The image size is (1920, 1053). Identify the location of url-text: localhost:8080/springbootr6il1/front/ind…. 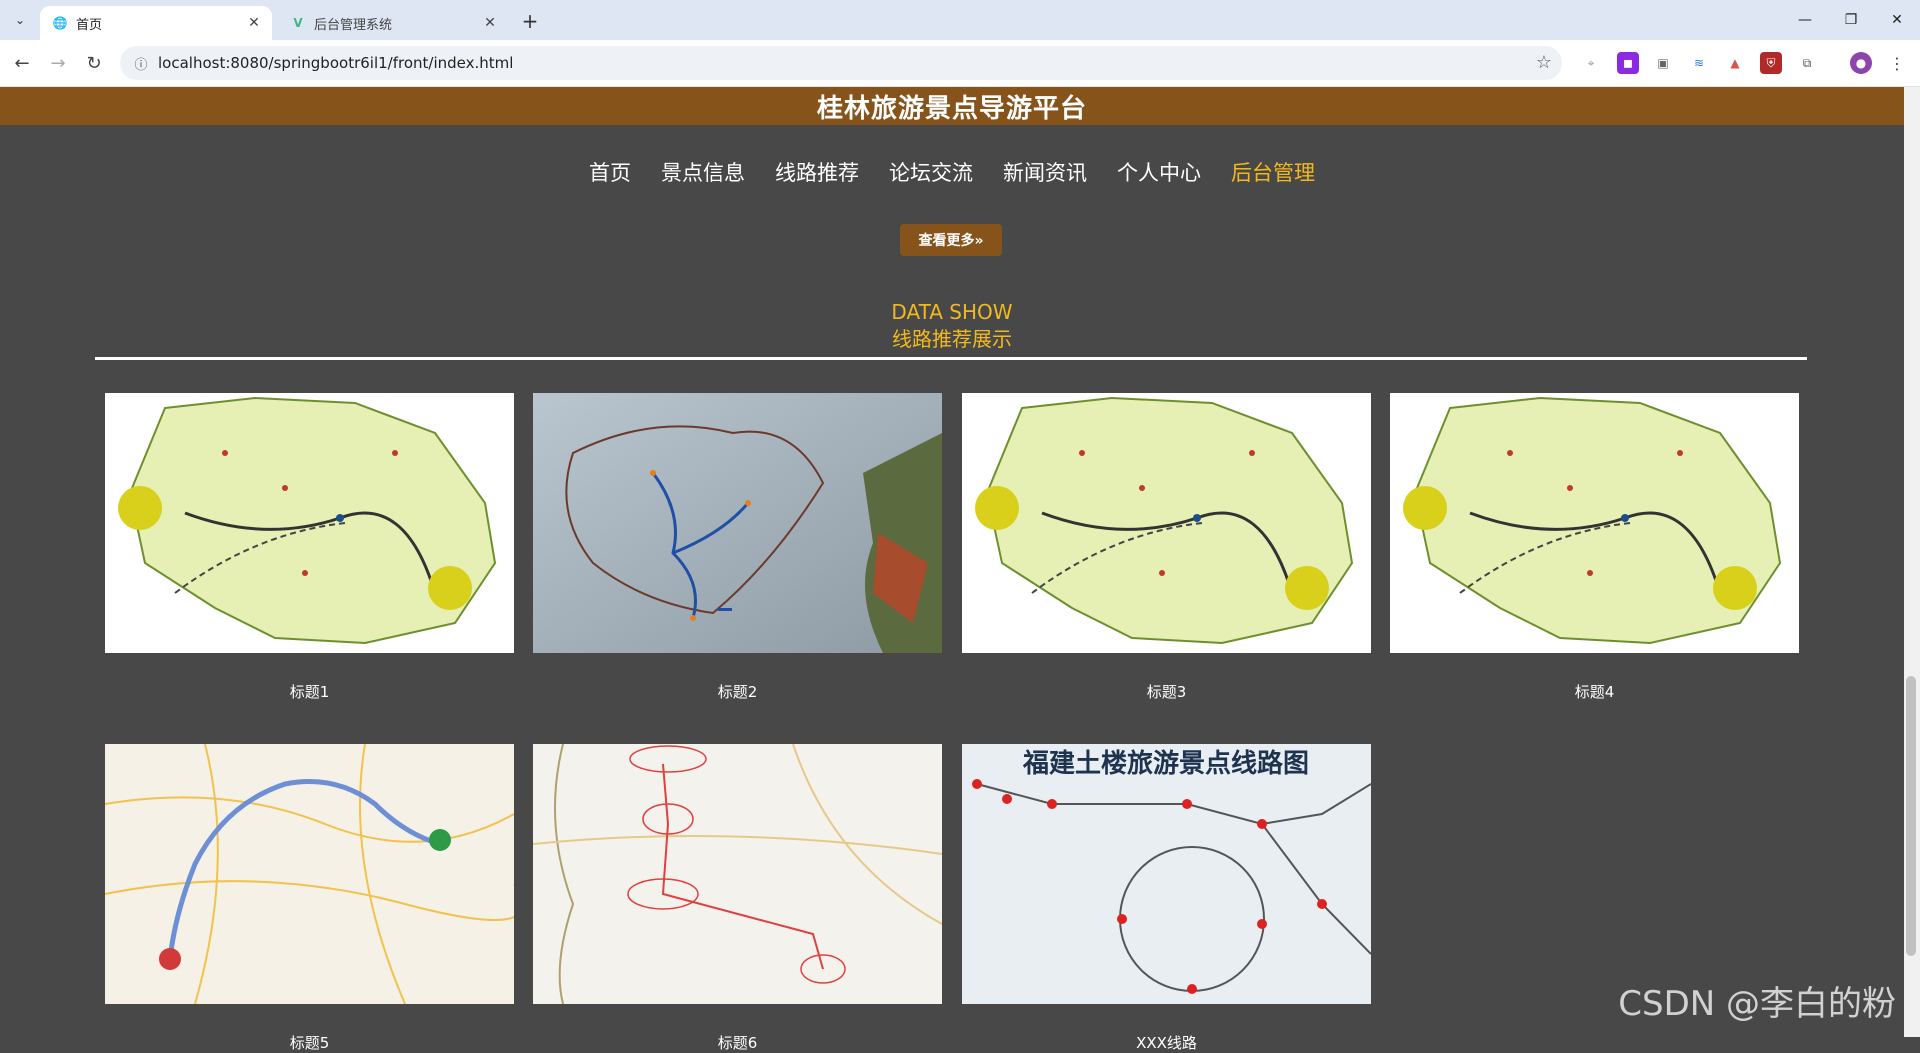
(335, 63).